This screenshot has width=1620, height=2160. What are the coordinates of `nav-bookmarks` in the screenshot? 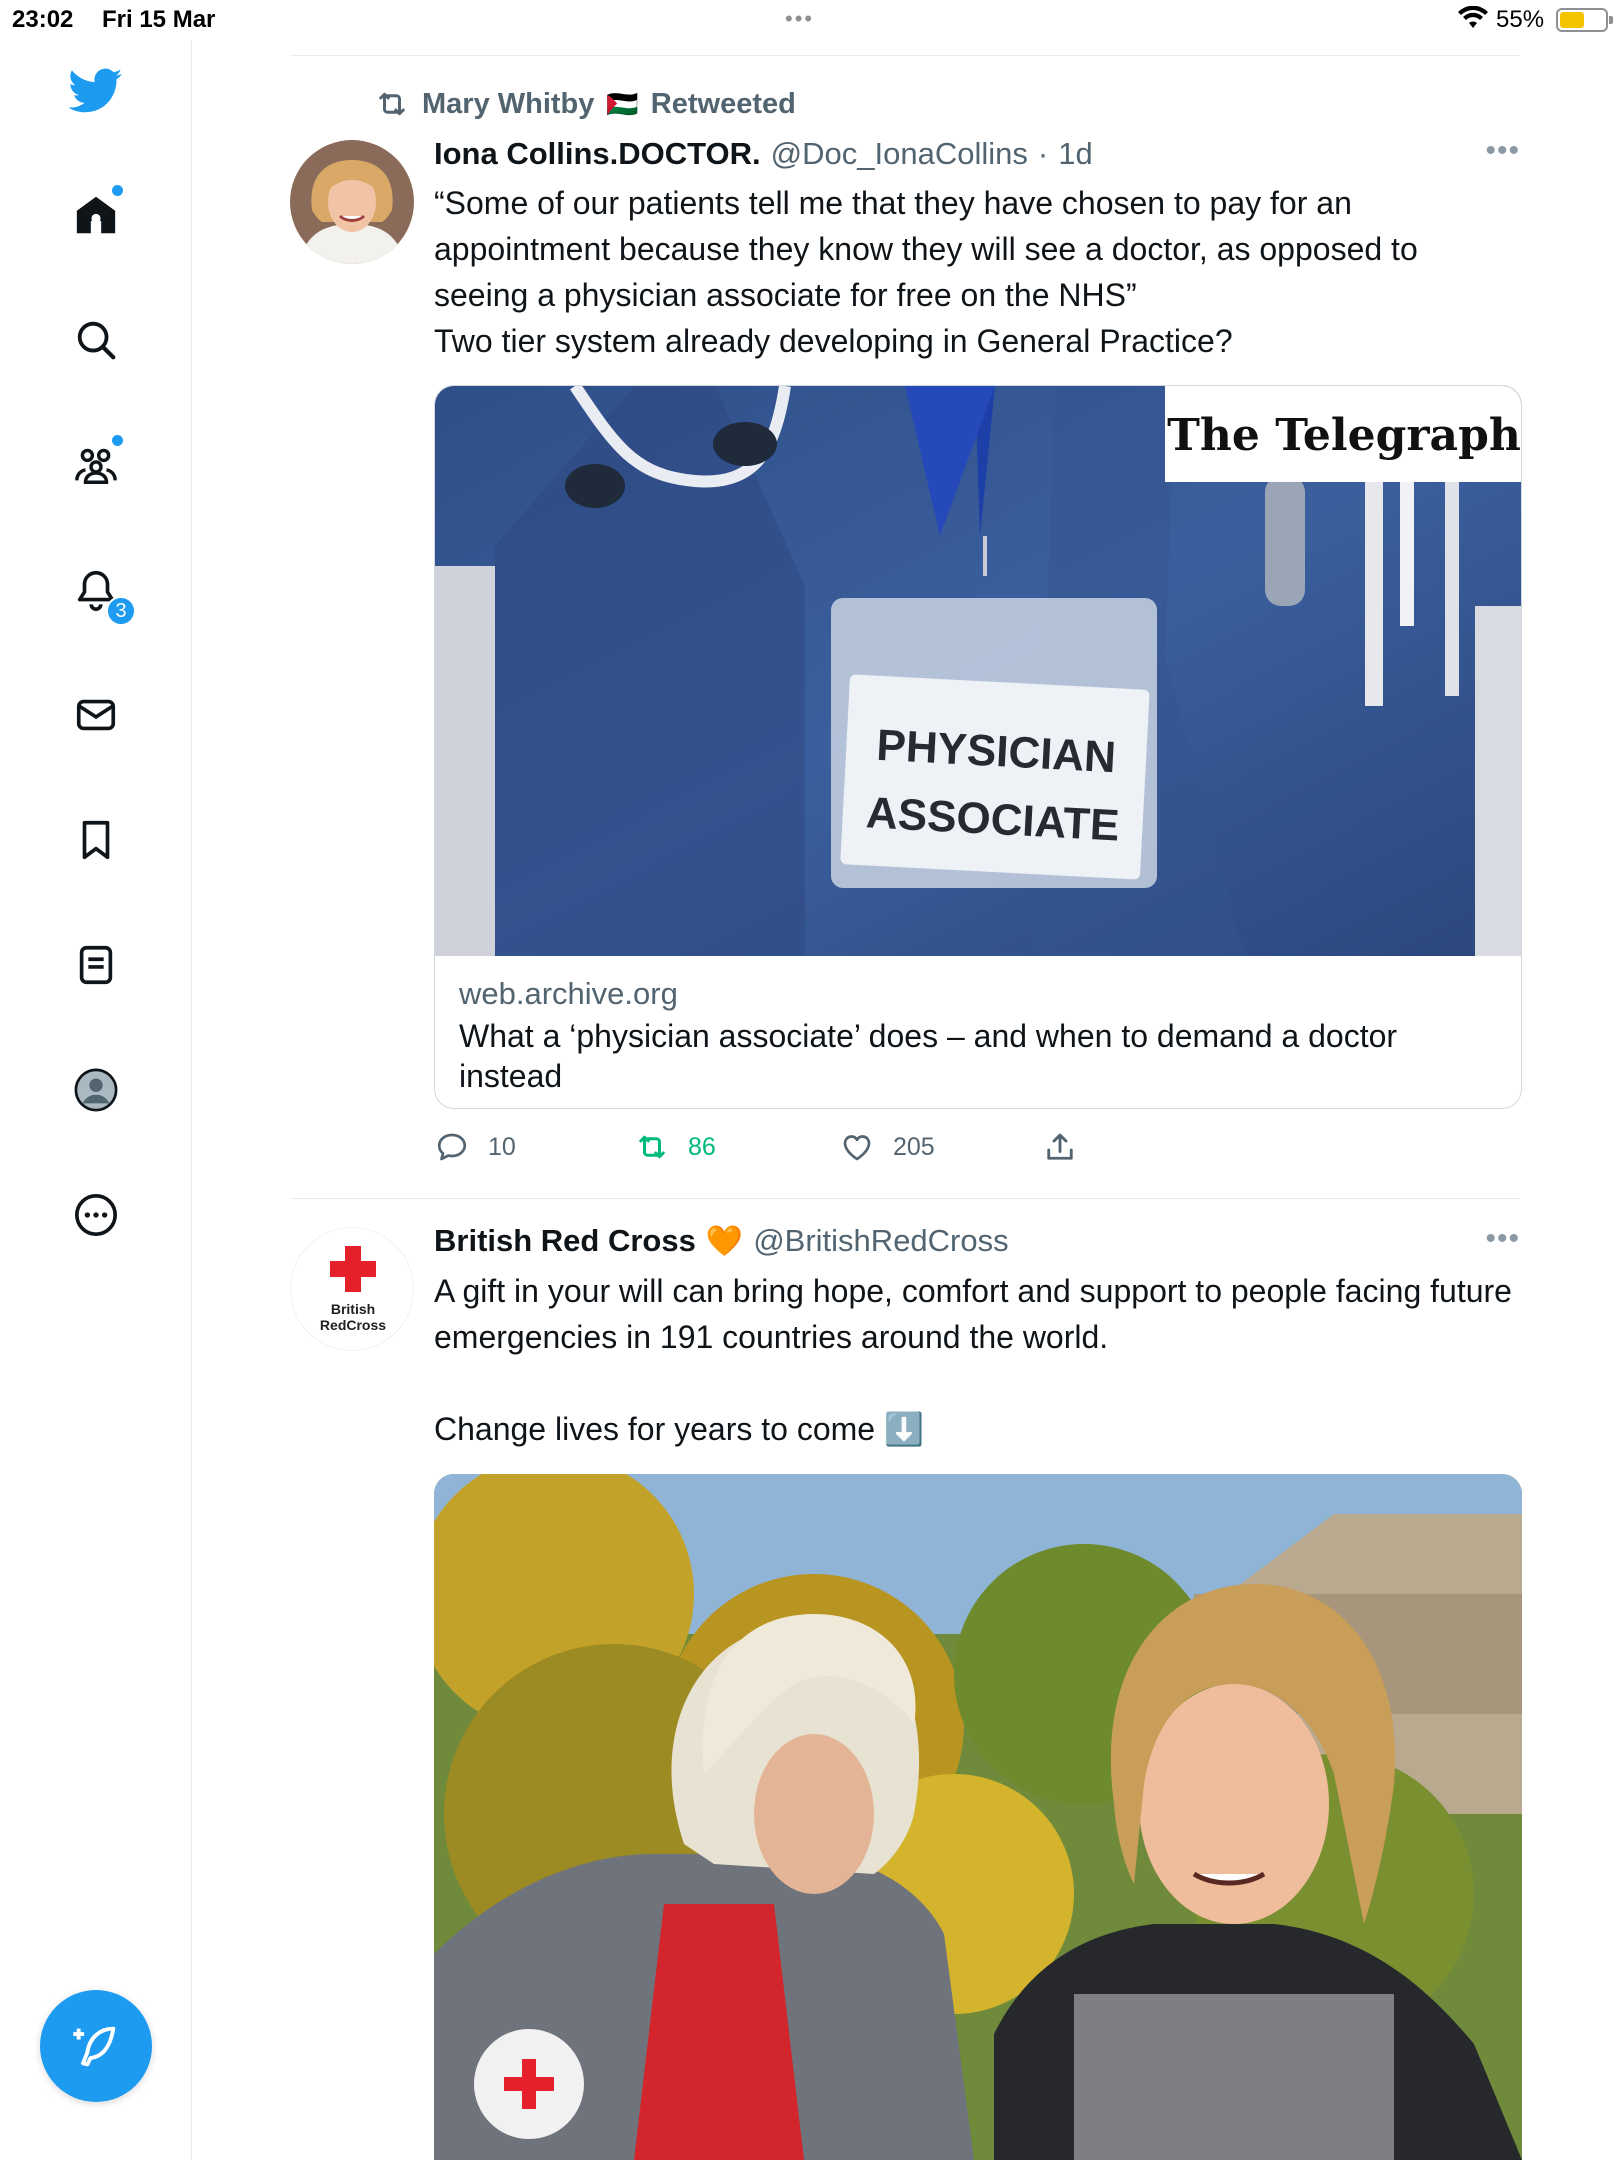 It's located at (96, 840).